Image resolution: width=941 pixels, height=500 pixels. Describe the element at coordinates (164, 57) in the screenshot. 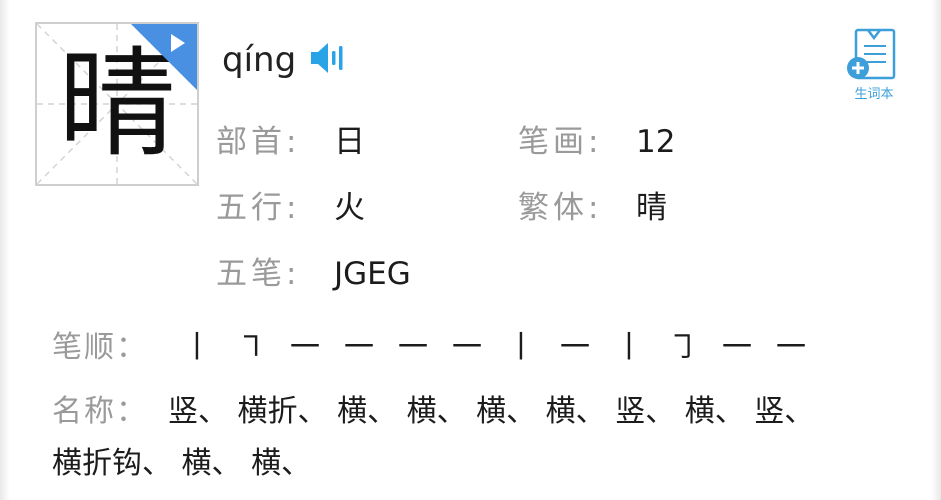

I see `play-icon` at that location.